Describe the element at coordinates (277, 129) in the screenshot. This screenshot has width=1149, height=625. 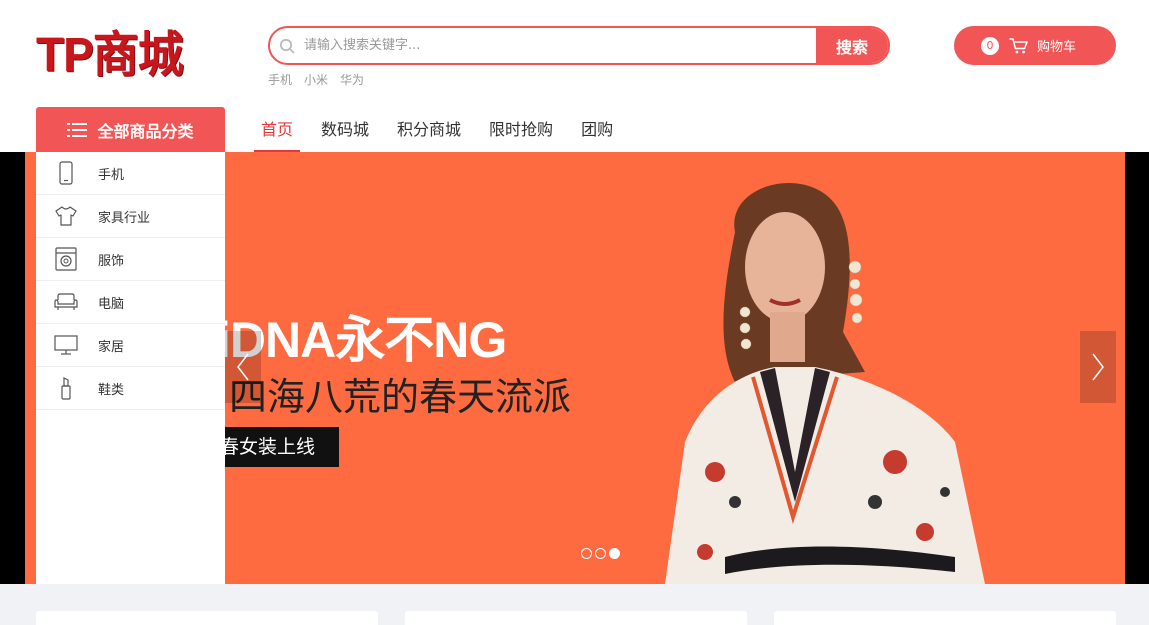
I see `nav-item-home: 首页` at that location.